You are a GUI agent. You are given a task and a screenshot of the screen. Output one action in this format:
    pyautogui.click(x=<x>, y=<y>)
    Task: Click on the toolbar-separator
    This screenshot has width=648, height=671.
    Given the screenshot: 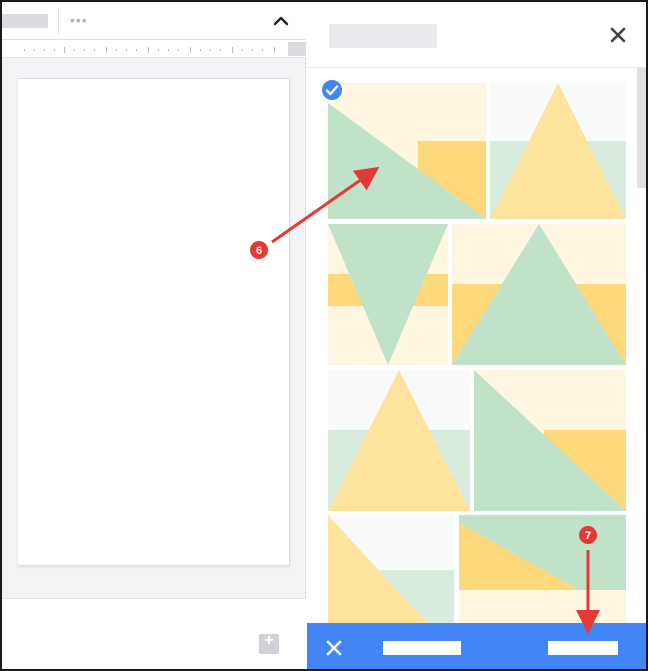 What is the action you would take?
    pyautogui.click(x=58, y=21)
    